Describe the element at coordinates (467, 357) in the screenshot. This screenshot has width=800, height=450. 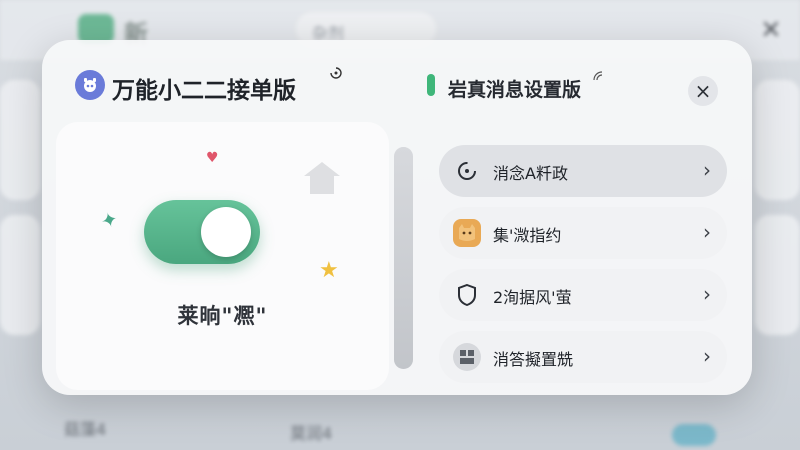
I see `grid-icon` at that location.